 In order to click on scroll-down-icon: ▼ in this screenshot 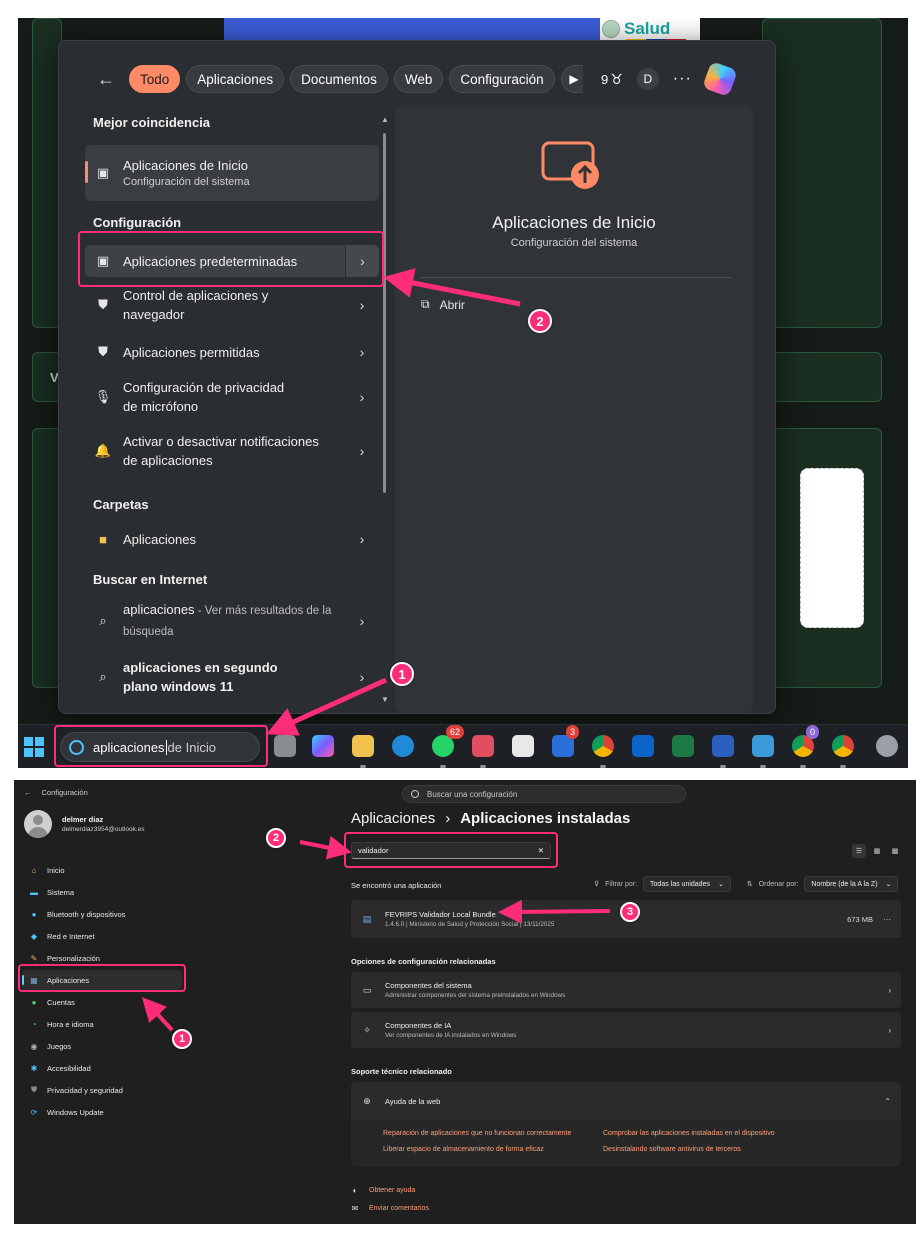, I will do `click(385, 699)`.